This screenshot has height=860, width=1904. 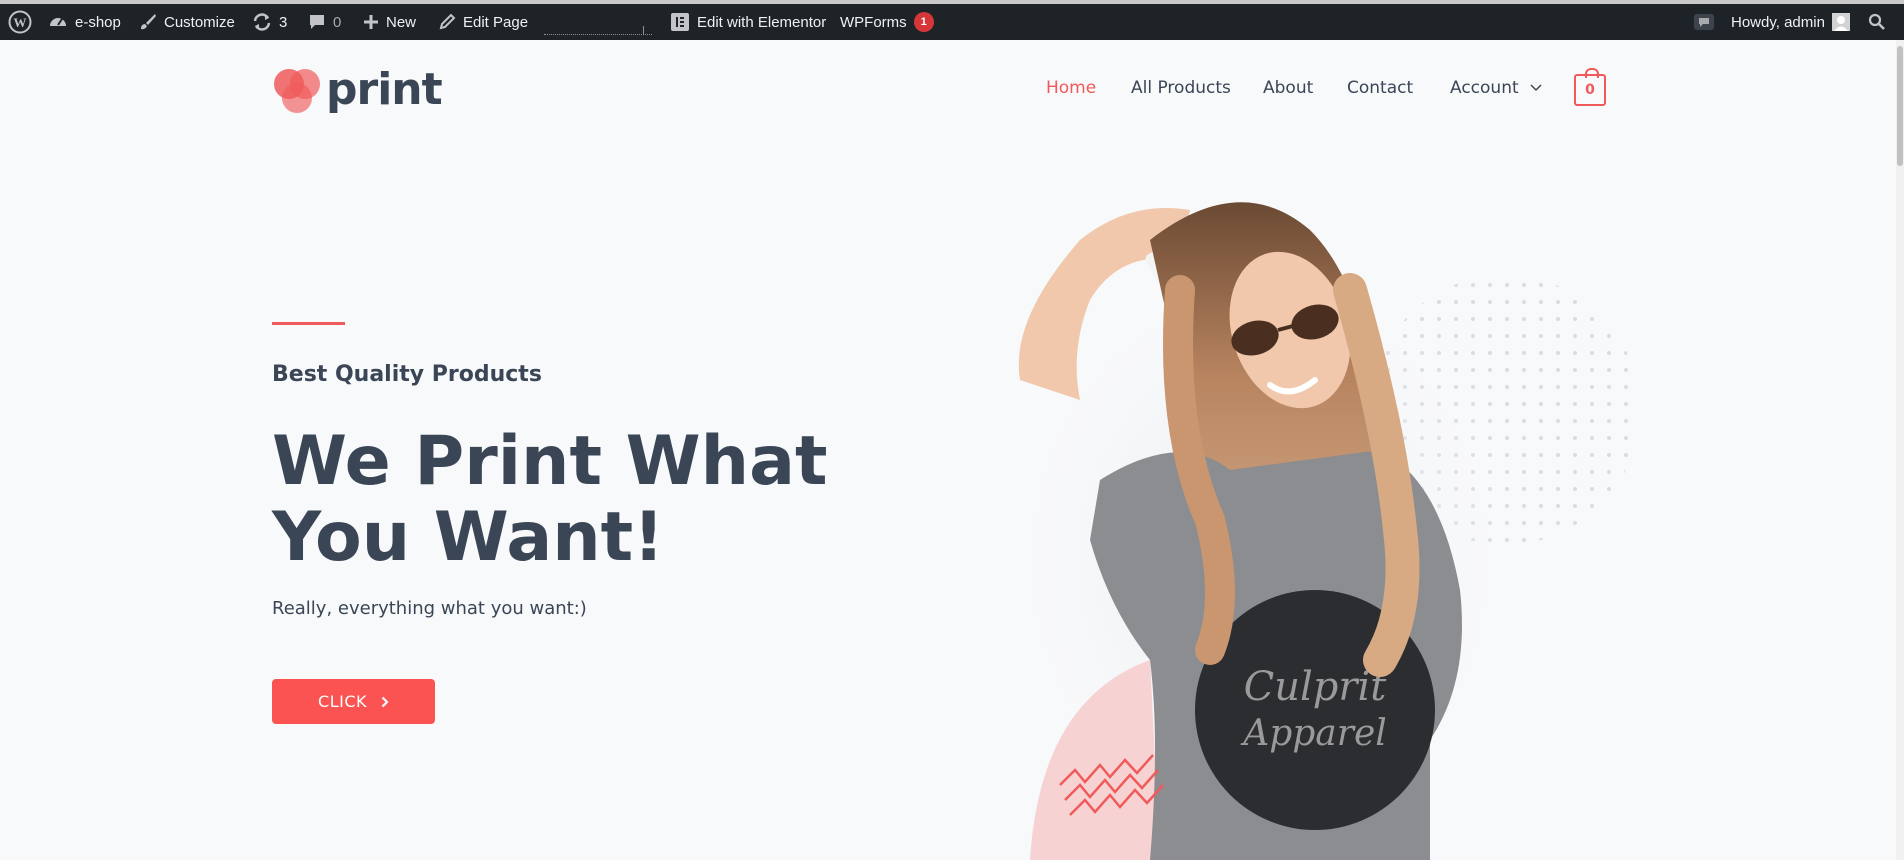 What do you see at coordinates (317, 22) in the screenshot?
I see `comment-bubble-icon` at bounding box center [317, 22].